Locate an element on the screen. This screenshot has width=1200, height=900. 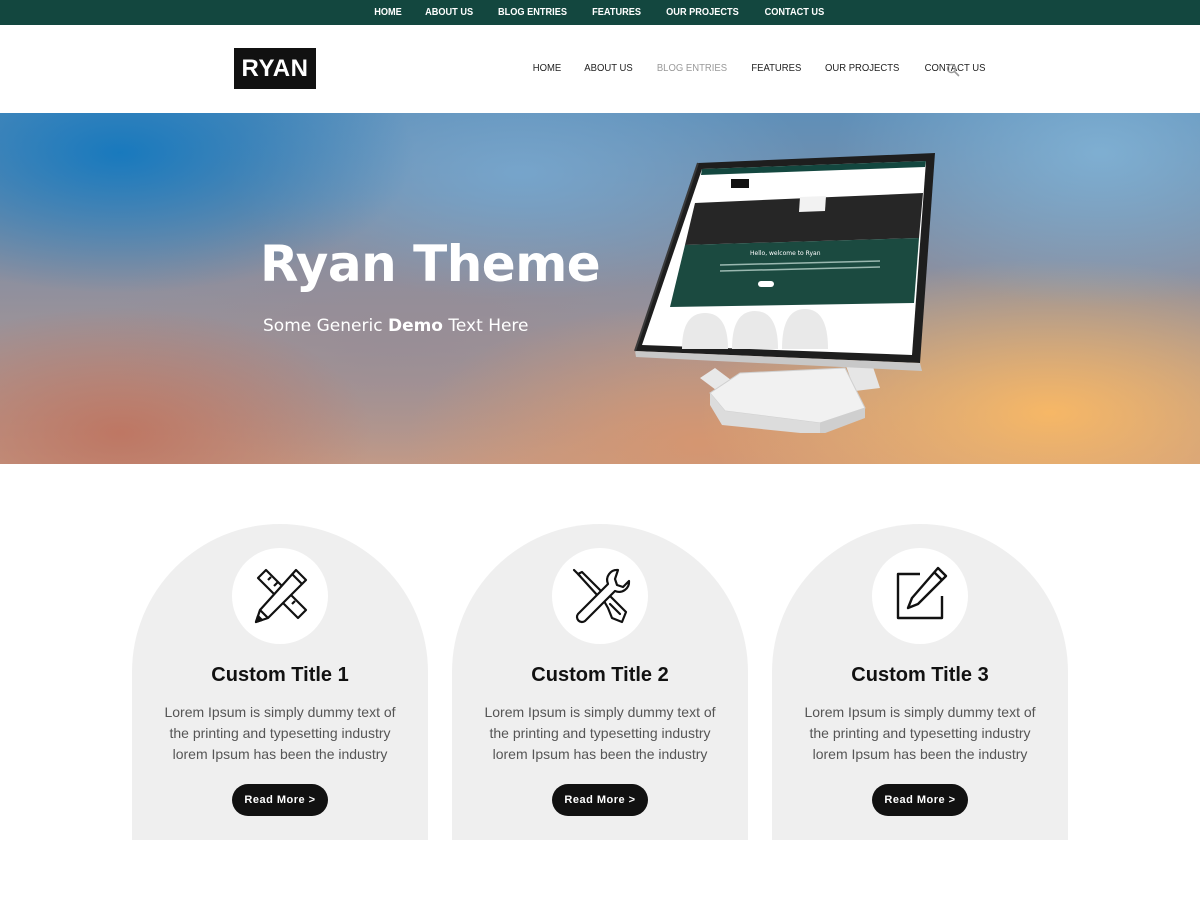
edit-square-icon is located at coordinates (922, 593).